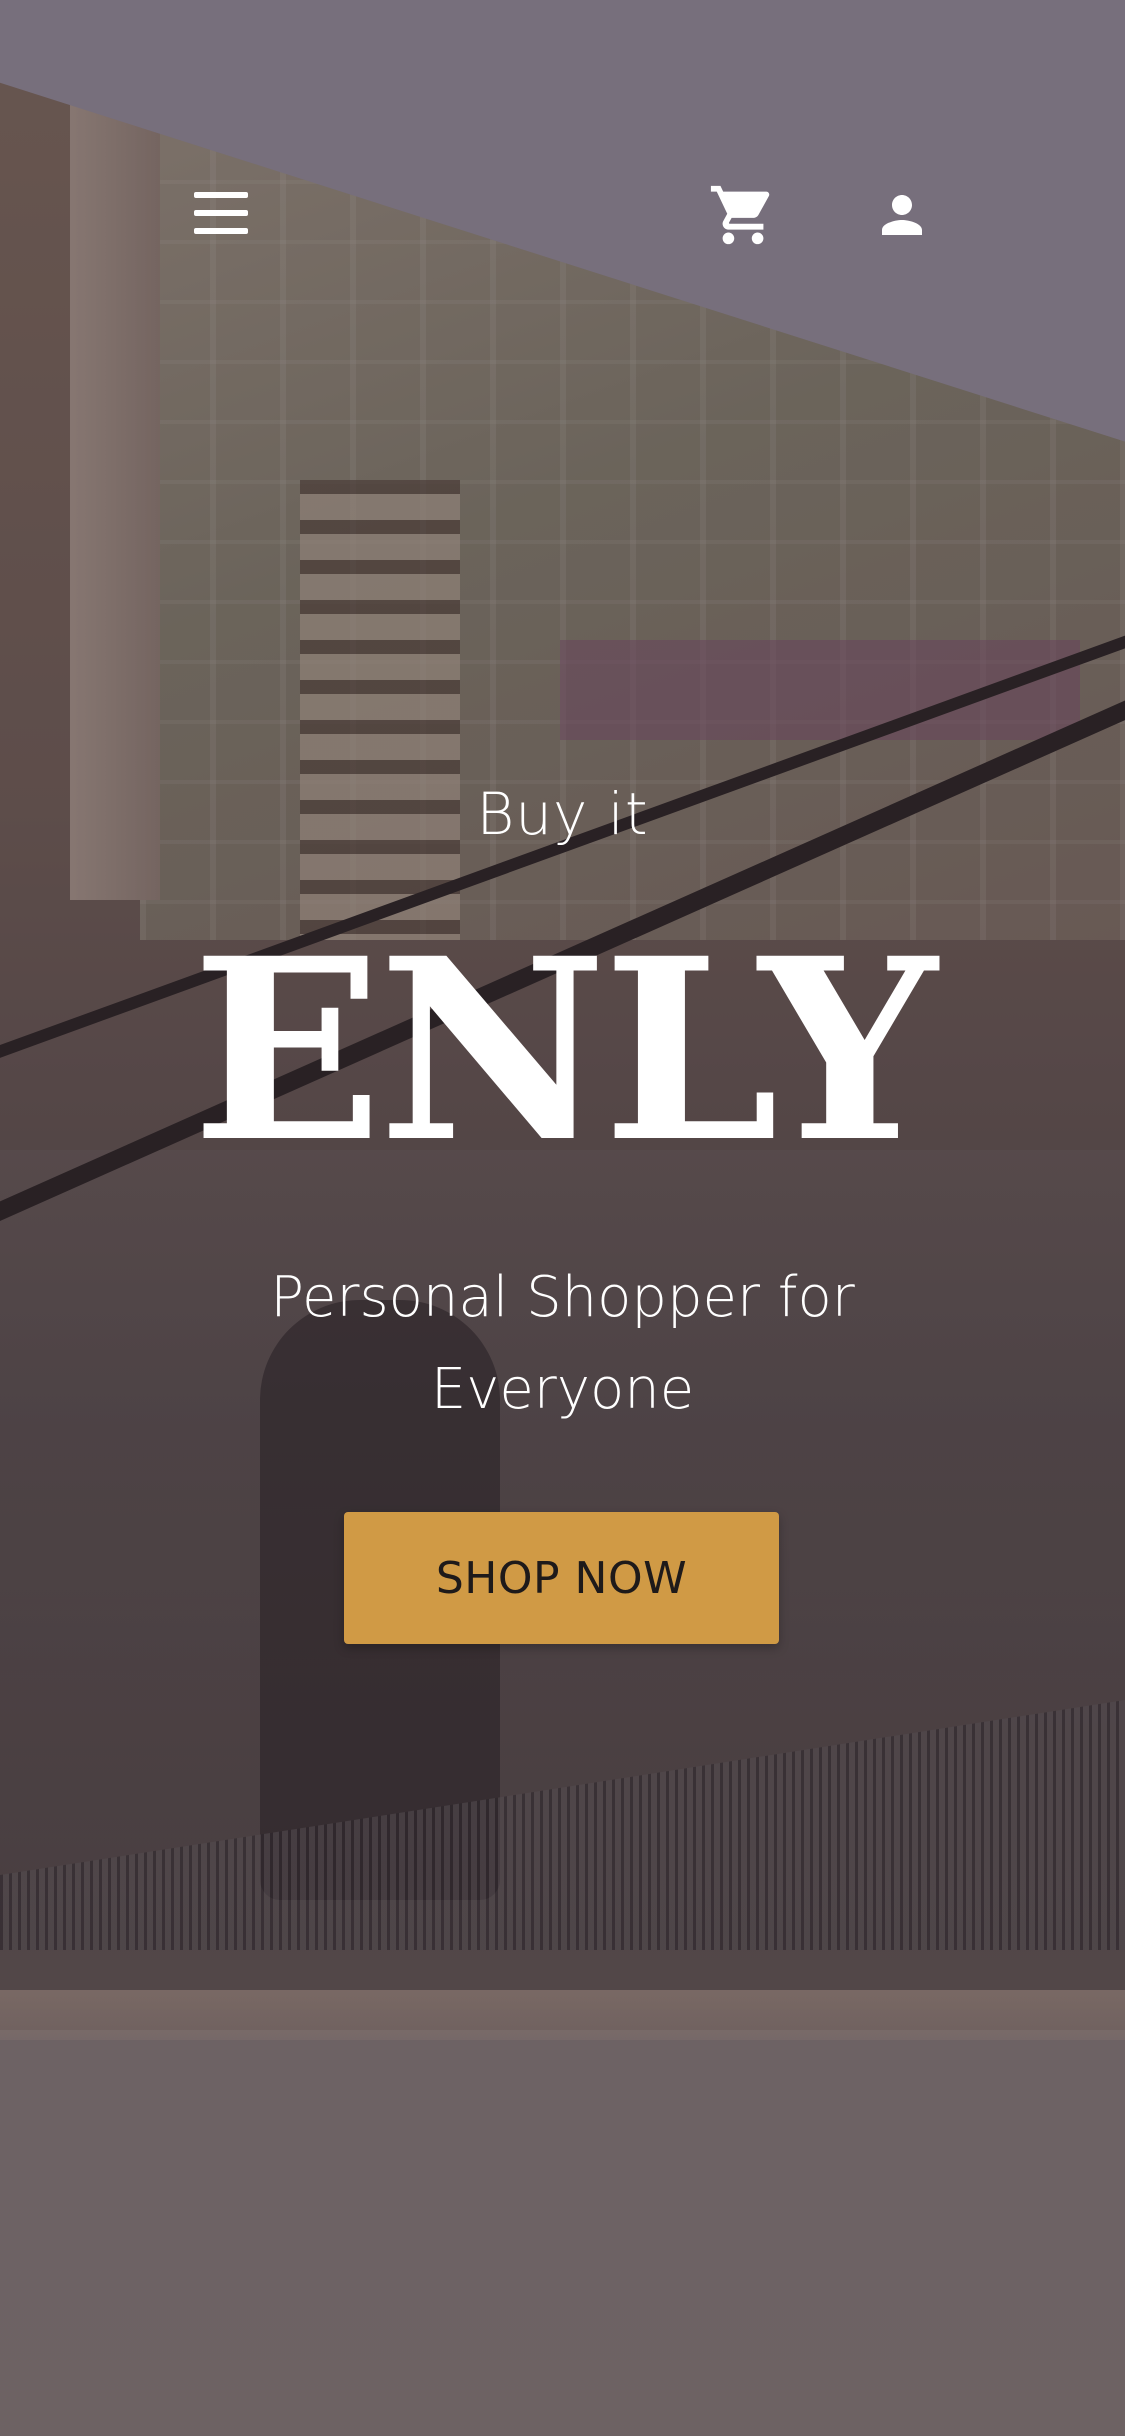 This screenshot has height=2436, width=1125. Describe the element at coordinates (743, 215) in the screenshot. I see `cart-icon` at that location.